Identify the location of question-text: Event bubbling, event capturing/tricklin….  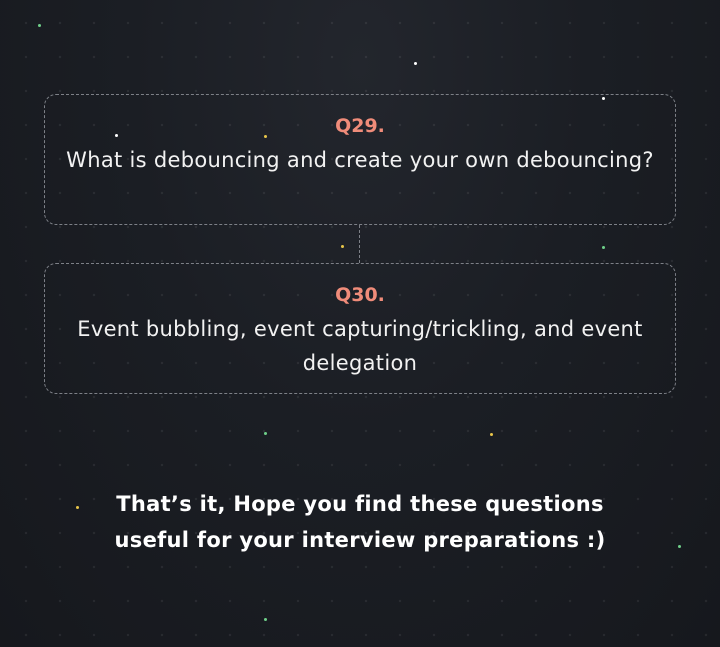
(360, 346).